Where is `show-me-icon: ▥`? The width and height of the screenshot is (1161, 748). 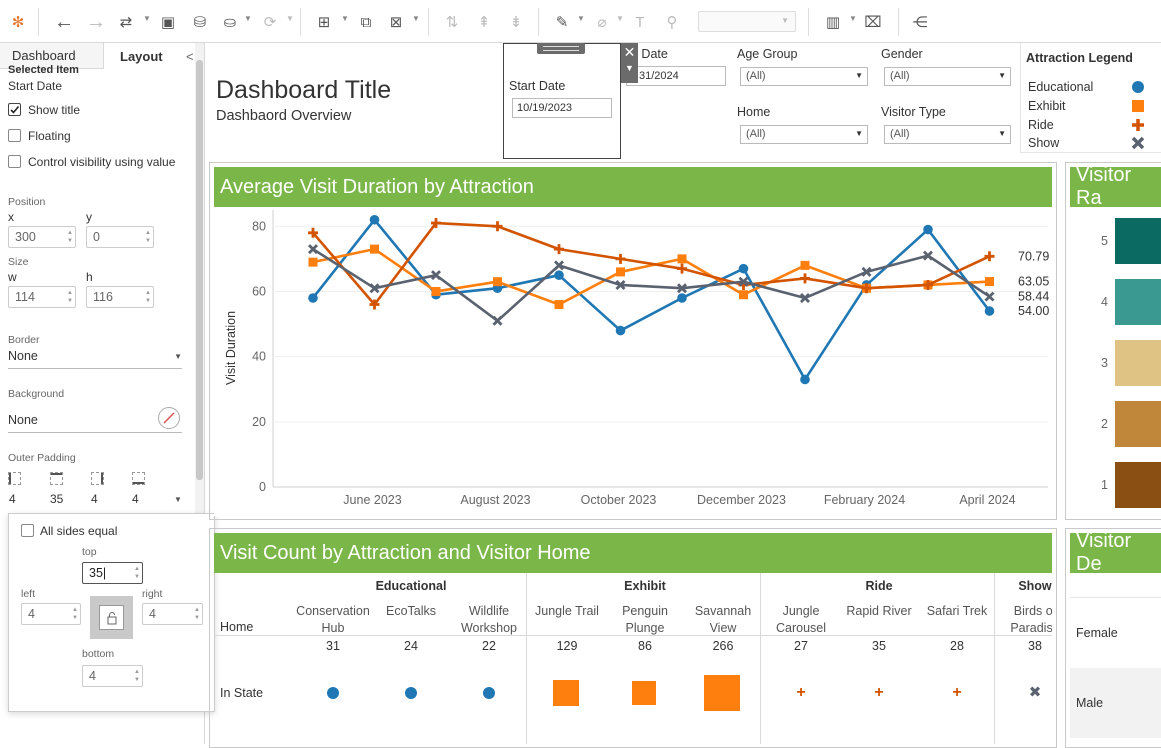 show-me-icon: ▥ is located at coordinates (833, 22).